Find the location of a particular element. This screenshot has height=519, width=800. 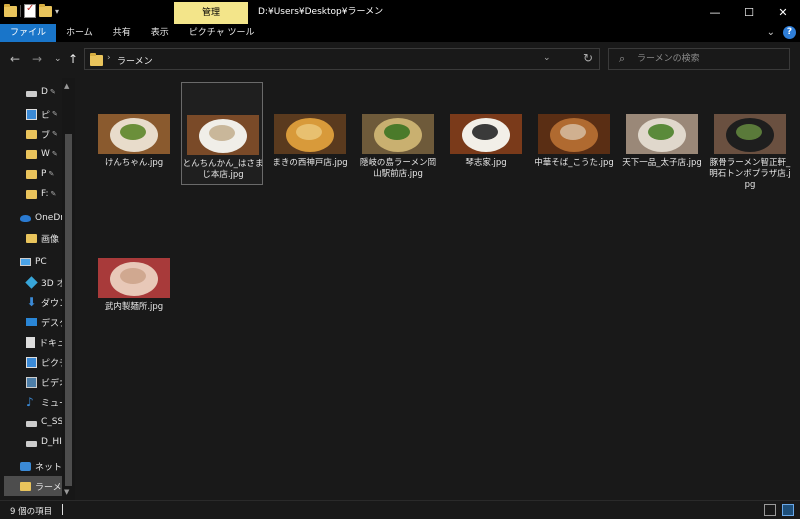

nav-item: 3D オ is located at coordinates (31, 282).